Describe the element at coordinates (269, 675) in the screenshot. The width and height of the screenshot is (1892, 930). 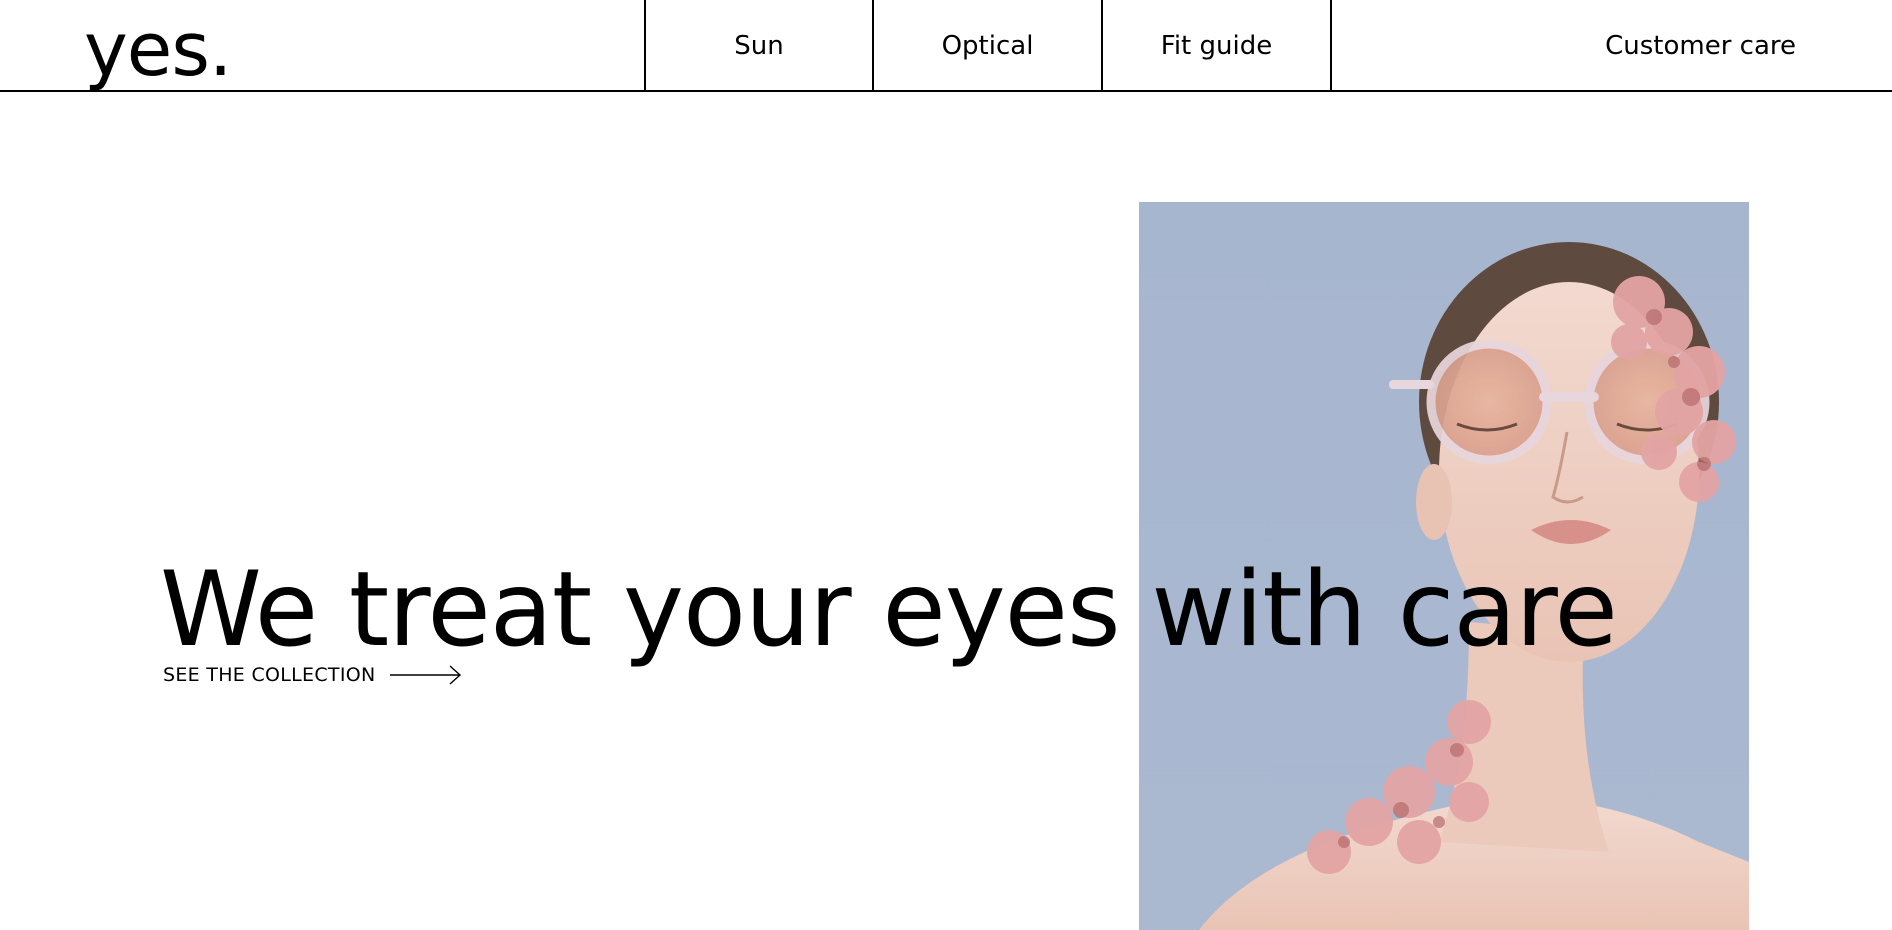
I see `cta-label: SEE THE COLLECTION` at that location.